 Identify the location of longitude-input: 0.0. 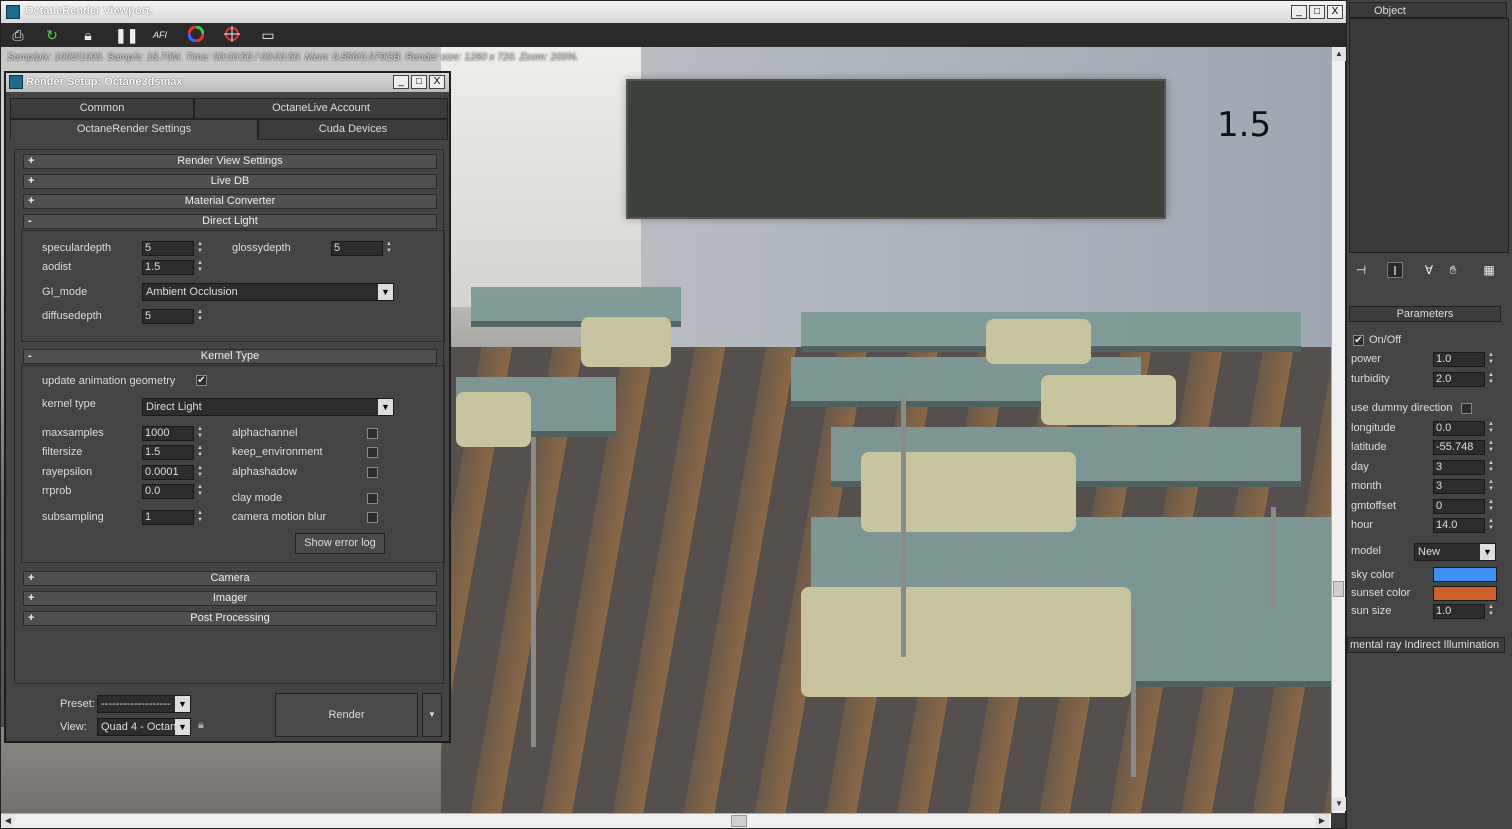
(1459, 428).